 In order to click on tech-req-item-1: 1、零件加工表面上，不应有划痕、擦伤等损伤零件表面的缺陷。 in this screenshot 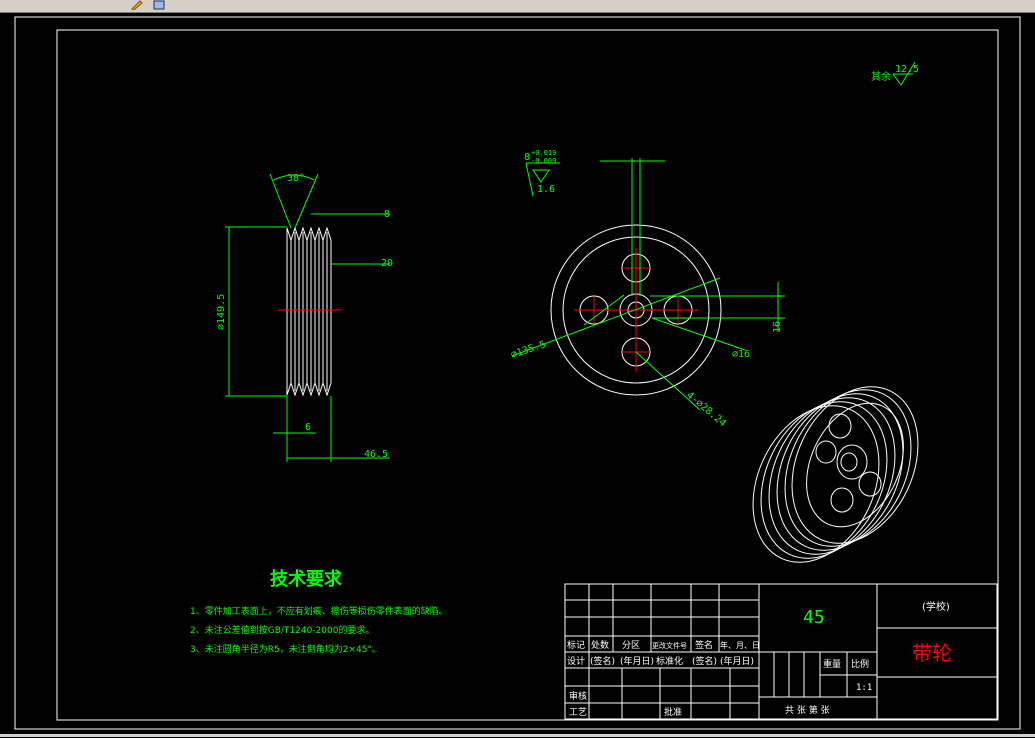, I will do `click(319, 611)`.